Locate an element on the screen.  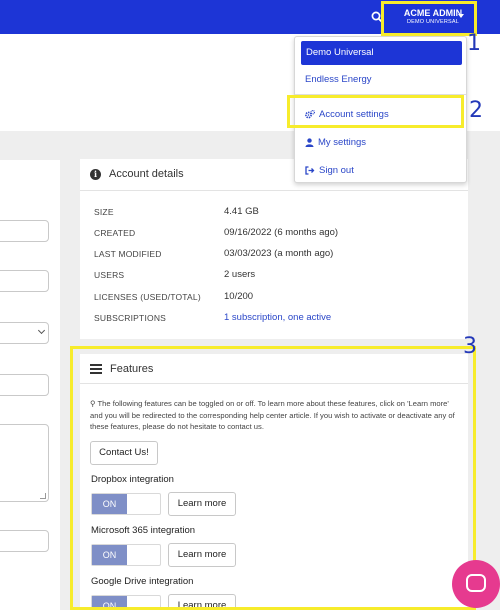
form-select-field is located at coordinates (24, 333).